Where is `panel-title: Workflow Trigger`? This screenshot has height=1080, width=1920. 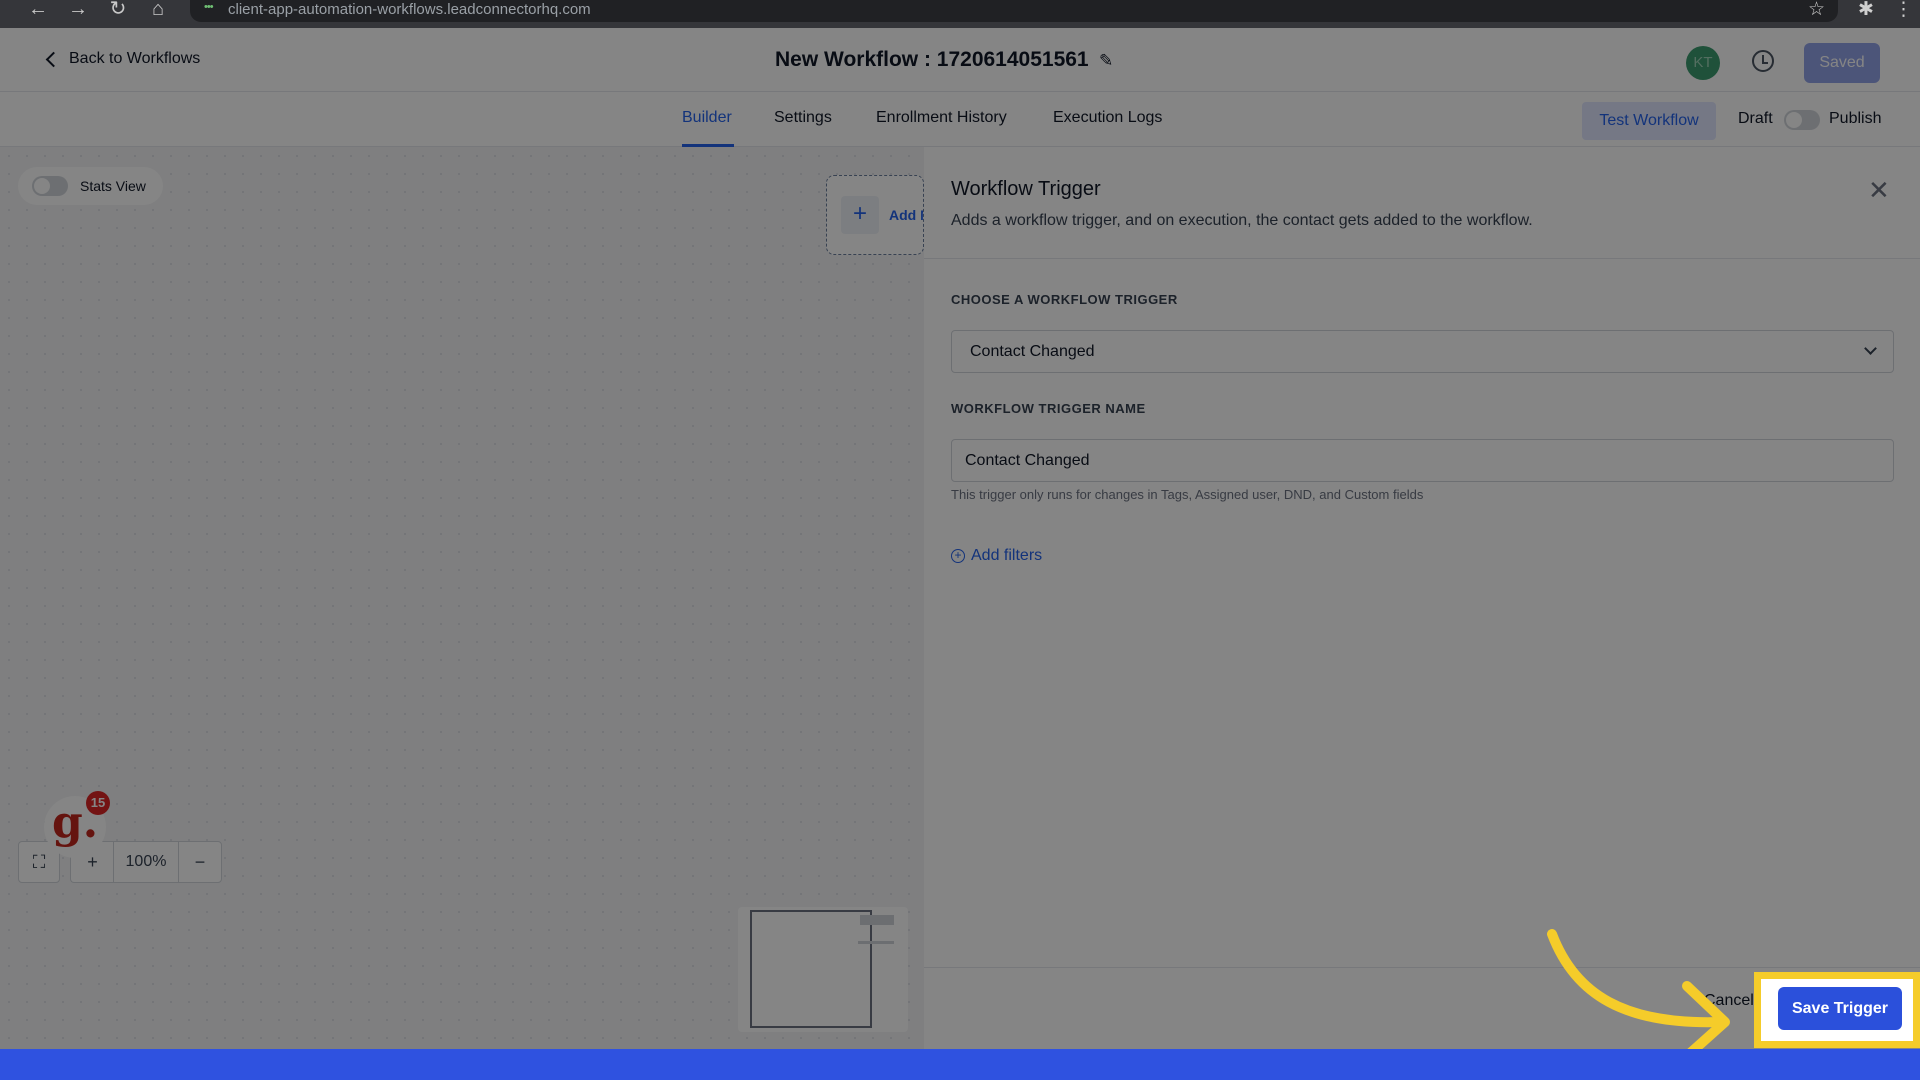 panel-title: Workflow Trigger is located at coordinates (1026, 189).